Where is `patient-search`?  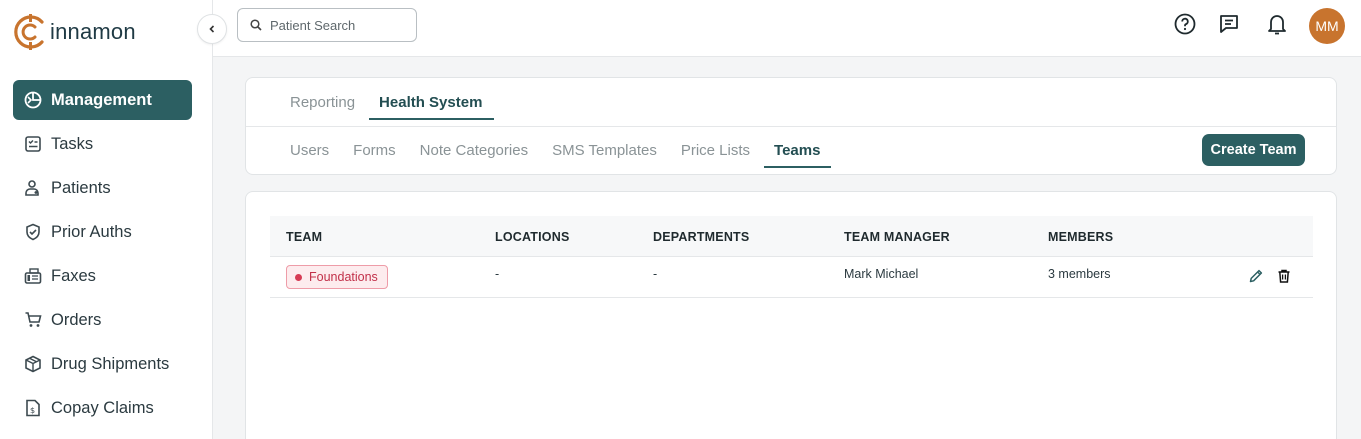
patient-search is located at coordinates (327, 25).